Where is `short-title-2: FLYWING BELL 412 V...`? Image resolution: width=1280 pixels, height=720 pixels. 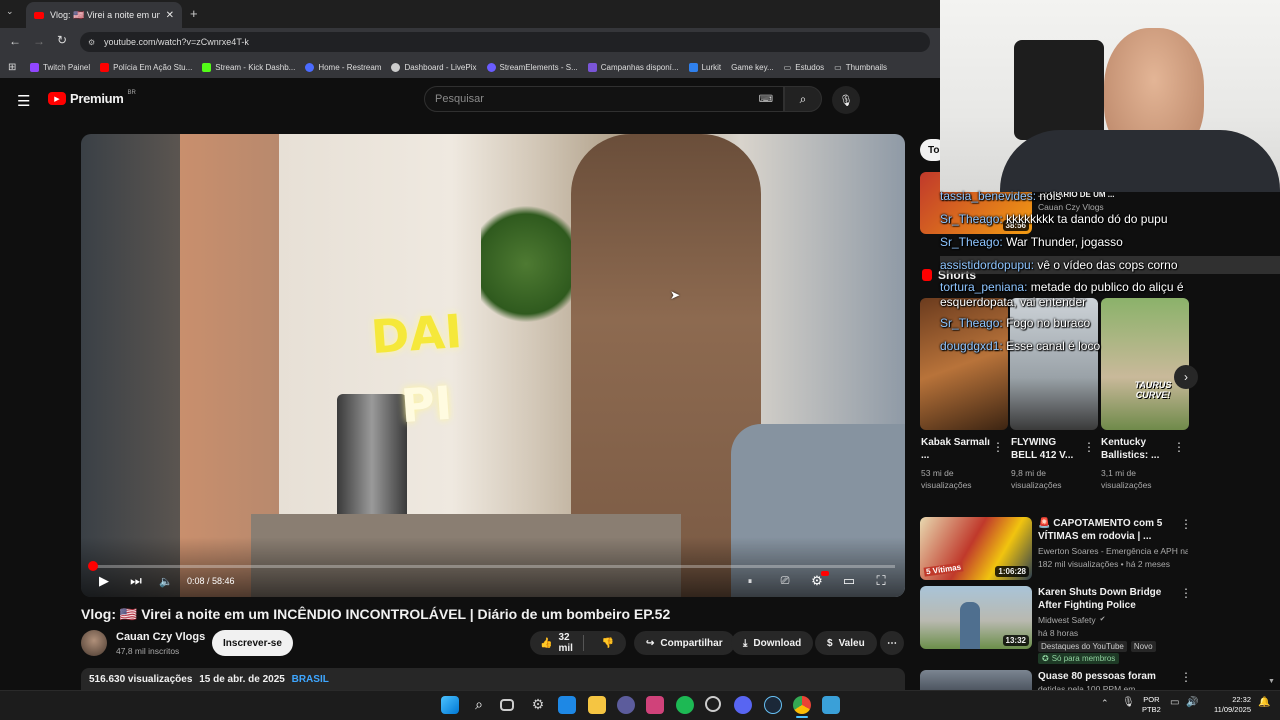
short-title-2: FLYWING BELL 412 V... is located at coordinates (1047, 449).